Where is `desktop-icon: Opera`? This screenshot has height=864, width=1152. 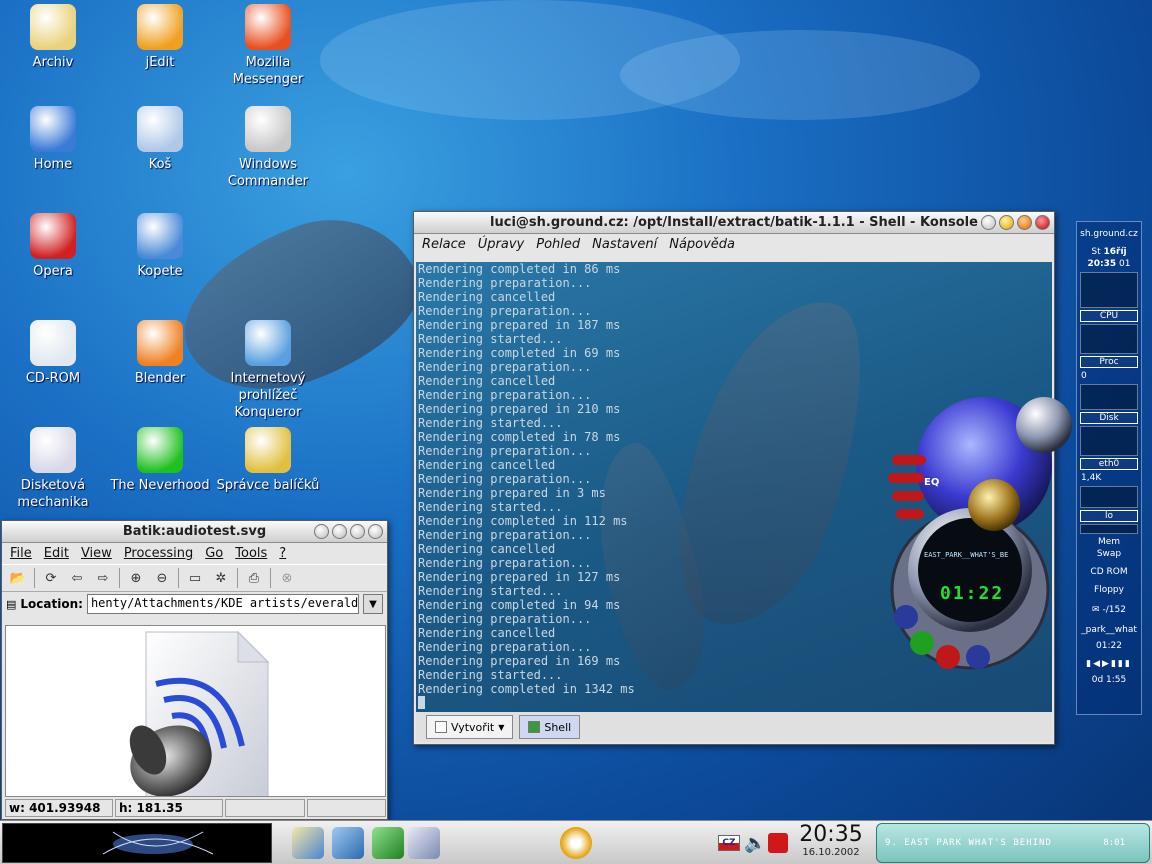 desktop-icon: Opera is located at coordinates (53, 246).